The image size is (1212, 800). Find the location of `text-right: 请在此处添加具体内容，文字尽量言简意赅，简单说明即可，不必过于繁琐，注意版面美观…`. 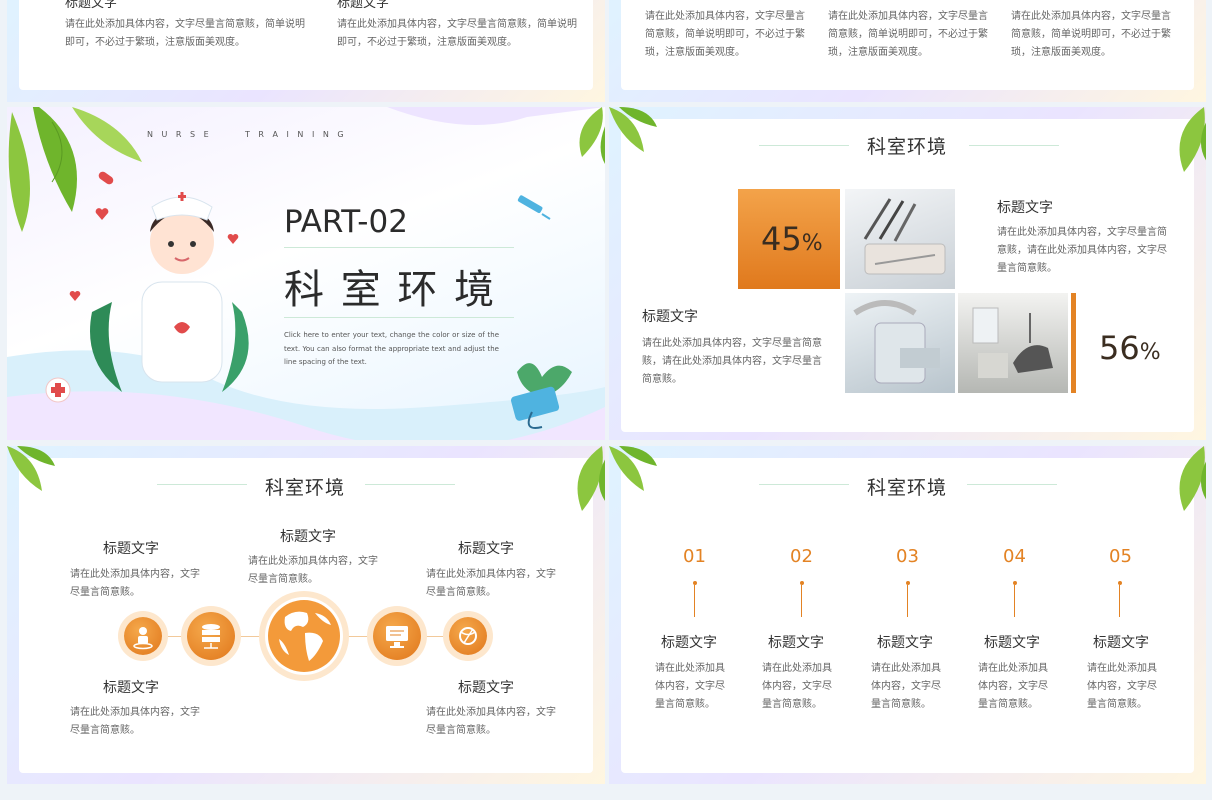

text-right: 请在此处添加具体内容，文字尽量言简意赅，简单说明即可，不必过于繁琐，注意版面美观… is located at coordinates (457, 33).